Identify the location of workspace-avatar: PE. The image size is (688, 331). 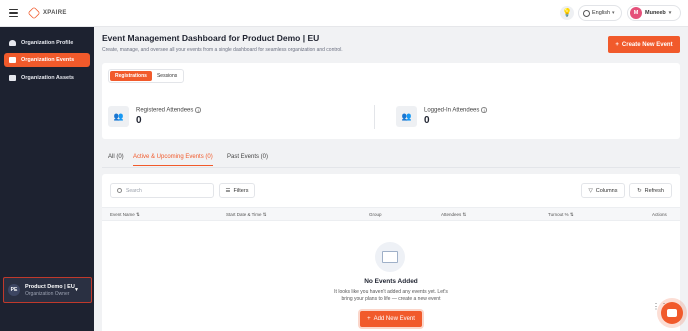
(14, 290).